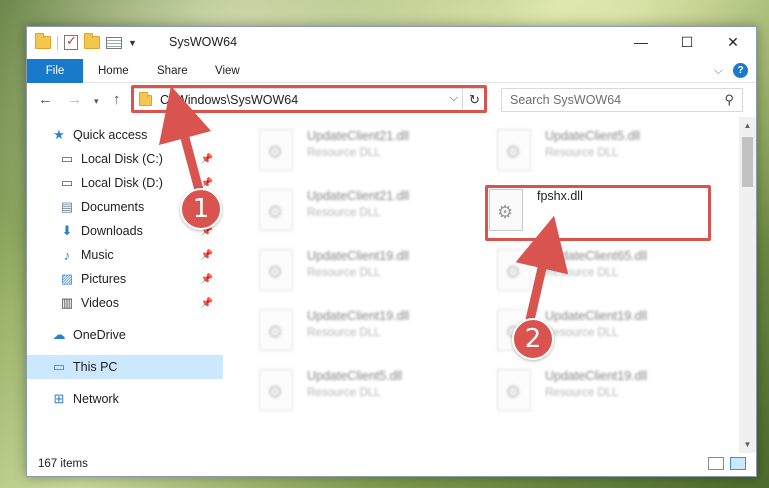 The height and width of the screenshot is (488, 769). Describe the element at coordinates (117, 99) in the screenshot. I see `up-arrow-icon: ↑` at that location.